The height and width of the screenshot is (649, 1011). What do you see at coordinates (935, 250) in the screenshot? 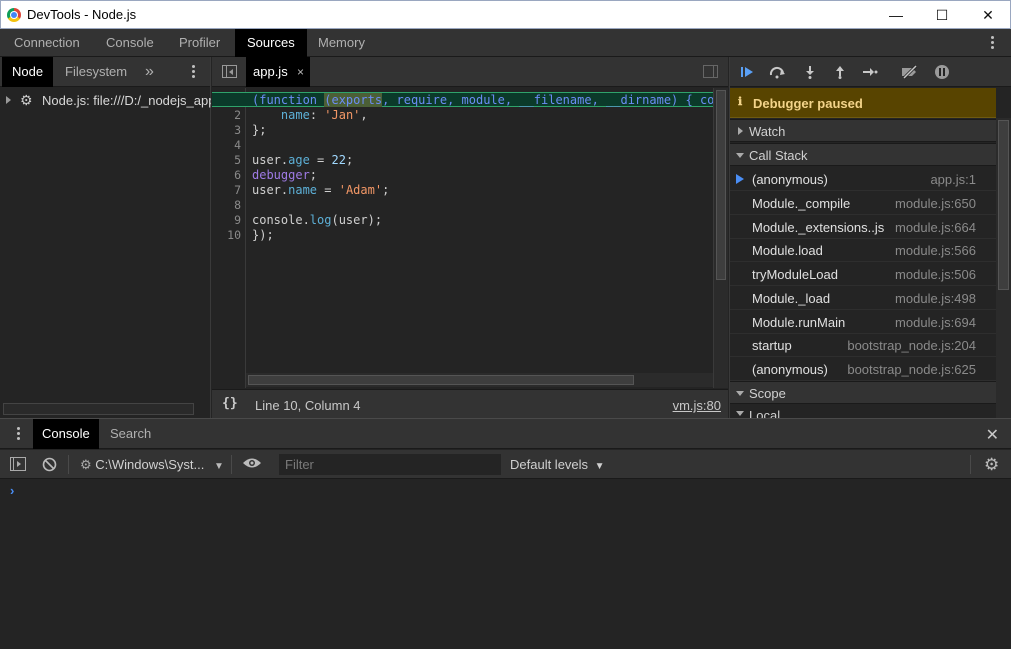
I see `frame-location: module.js:566` at bounding box center [935, 250].